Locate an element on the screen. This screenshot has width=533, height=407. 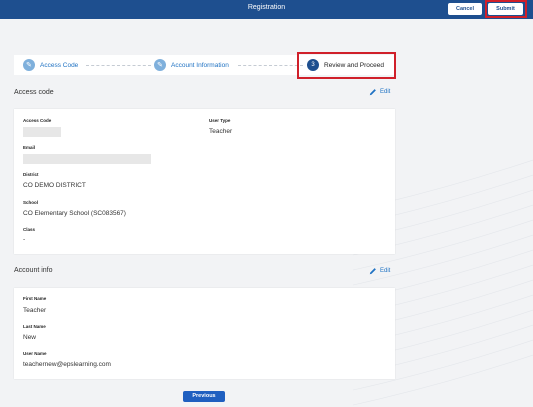
edit-access-code-link: Edit is located at coordinates (379, 92).